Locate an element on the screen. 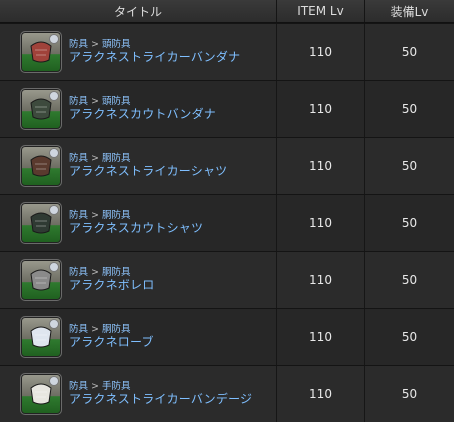 The image size is (454, 422). bandage-icon is located at coordinates (41, 394).